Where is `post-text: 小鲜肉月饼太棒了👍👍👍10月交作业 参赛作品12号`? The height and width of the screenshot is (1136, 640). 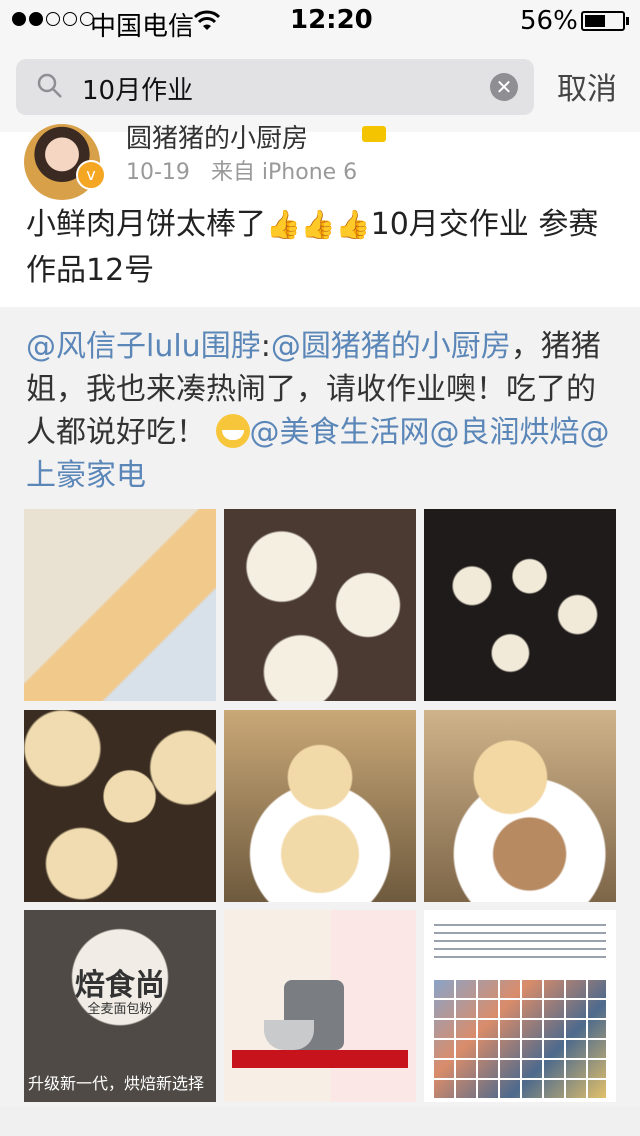 post-text: 小鲜肉月饼太棒了👍👍👍10月交作业 参赛作品12号 is located at coordinates (321, 248).